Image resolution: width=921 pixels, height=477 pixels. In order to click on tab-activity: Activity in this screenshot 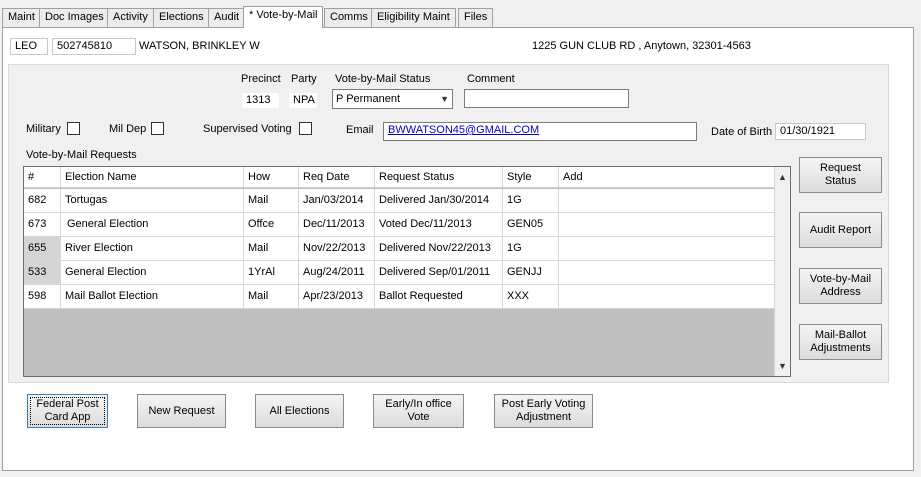, I will do `click(130, 17)`.